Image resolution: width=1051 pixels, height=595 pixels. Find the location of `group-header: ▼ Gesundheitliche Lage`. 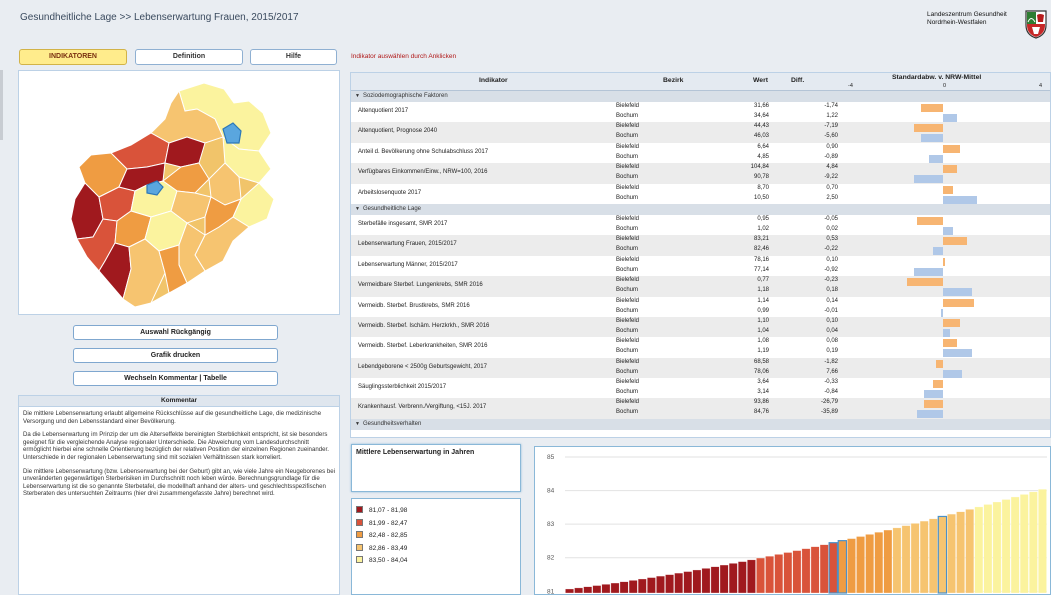

group-header: ▼ Gesundheitliche Lage is located at coordinates (700, 209).